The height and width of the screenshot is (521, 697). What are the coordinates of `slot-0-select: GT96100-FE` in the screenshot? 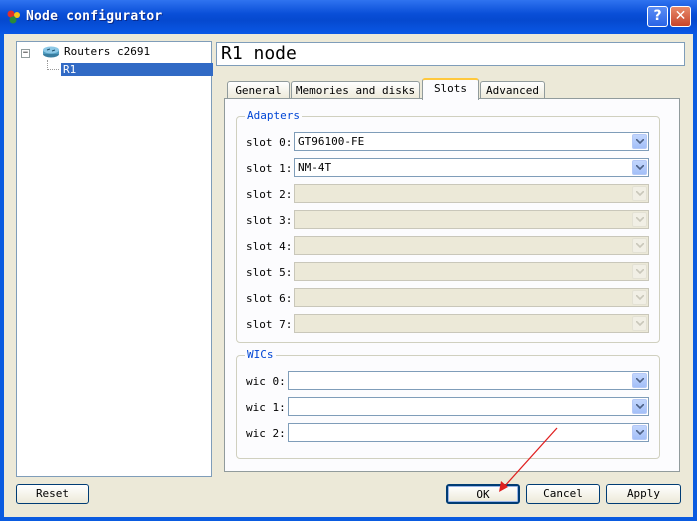 It's located at (471, 141).